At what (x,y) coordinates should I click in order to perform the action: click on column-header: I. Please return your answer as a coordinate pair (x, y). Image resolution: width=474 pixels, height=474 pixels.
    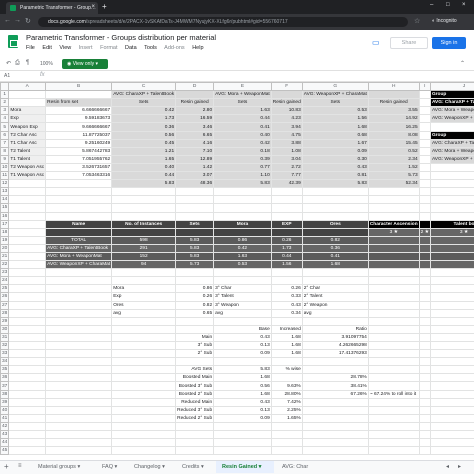
    Looking at the image, I should click on (424, 87).